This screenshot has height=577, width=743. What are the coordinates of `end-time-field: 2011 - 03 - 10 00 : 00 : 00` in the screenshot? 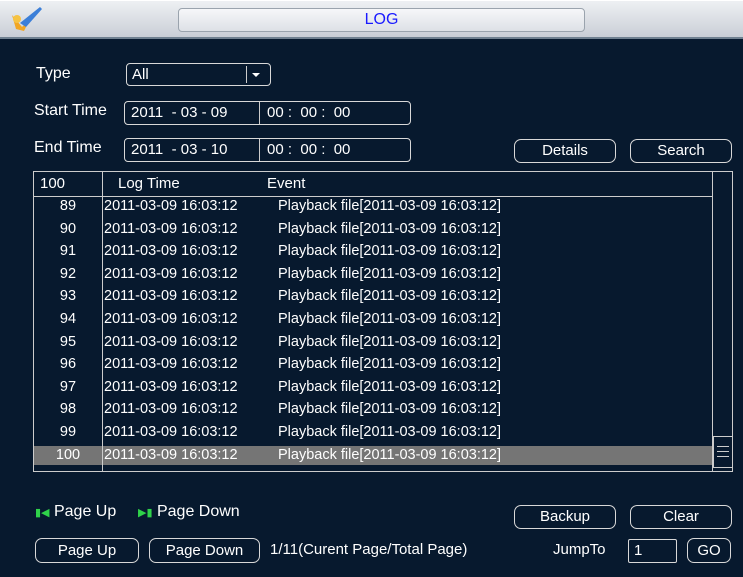 It's located at (267, 150).